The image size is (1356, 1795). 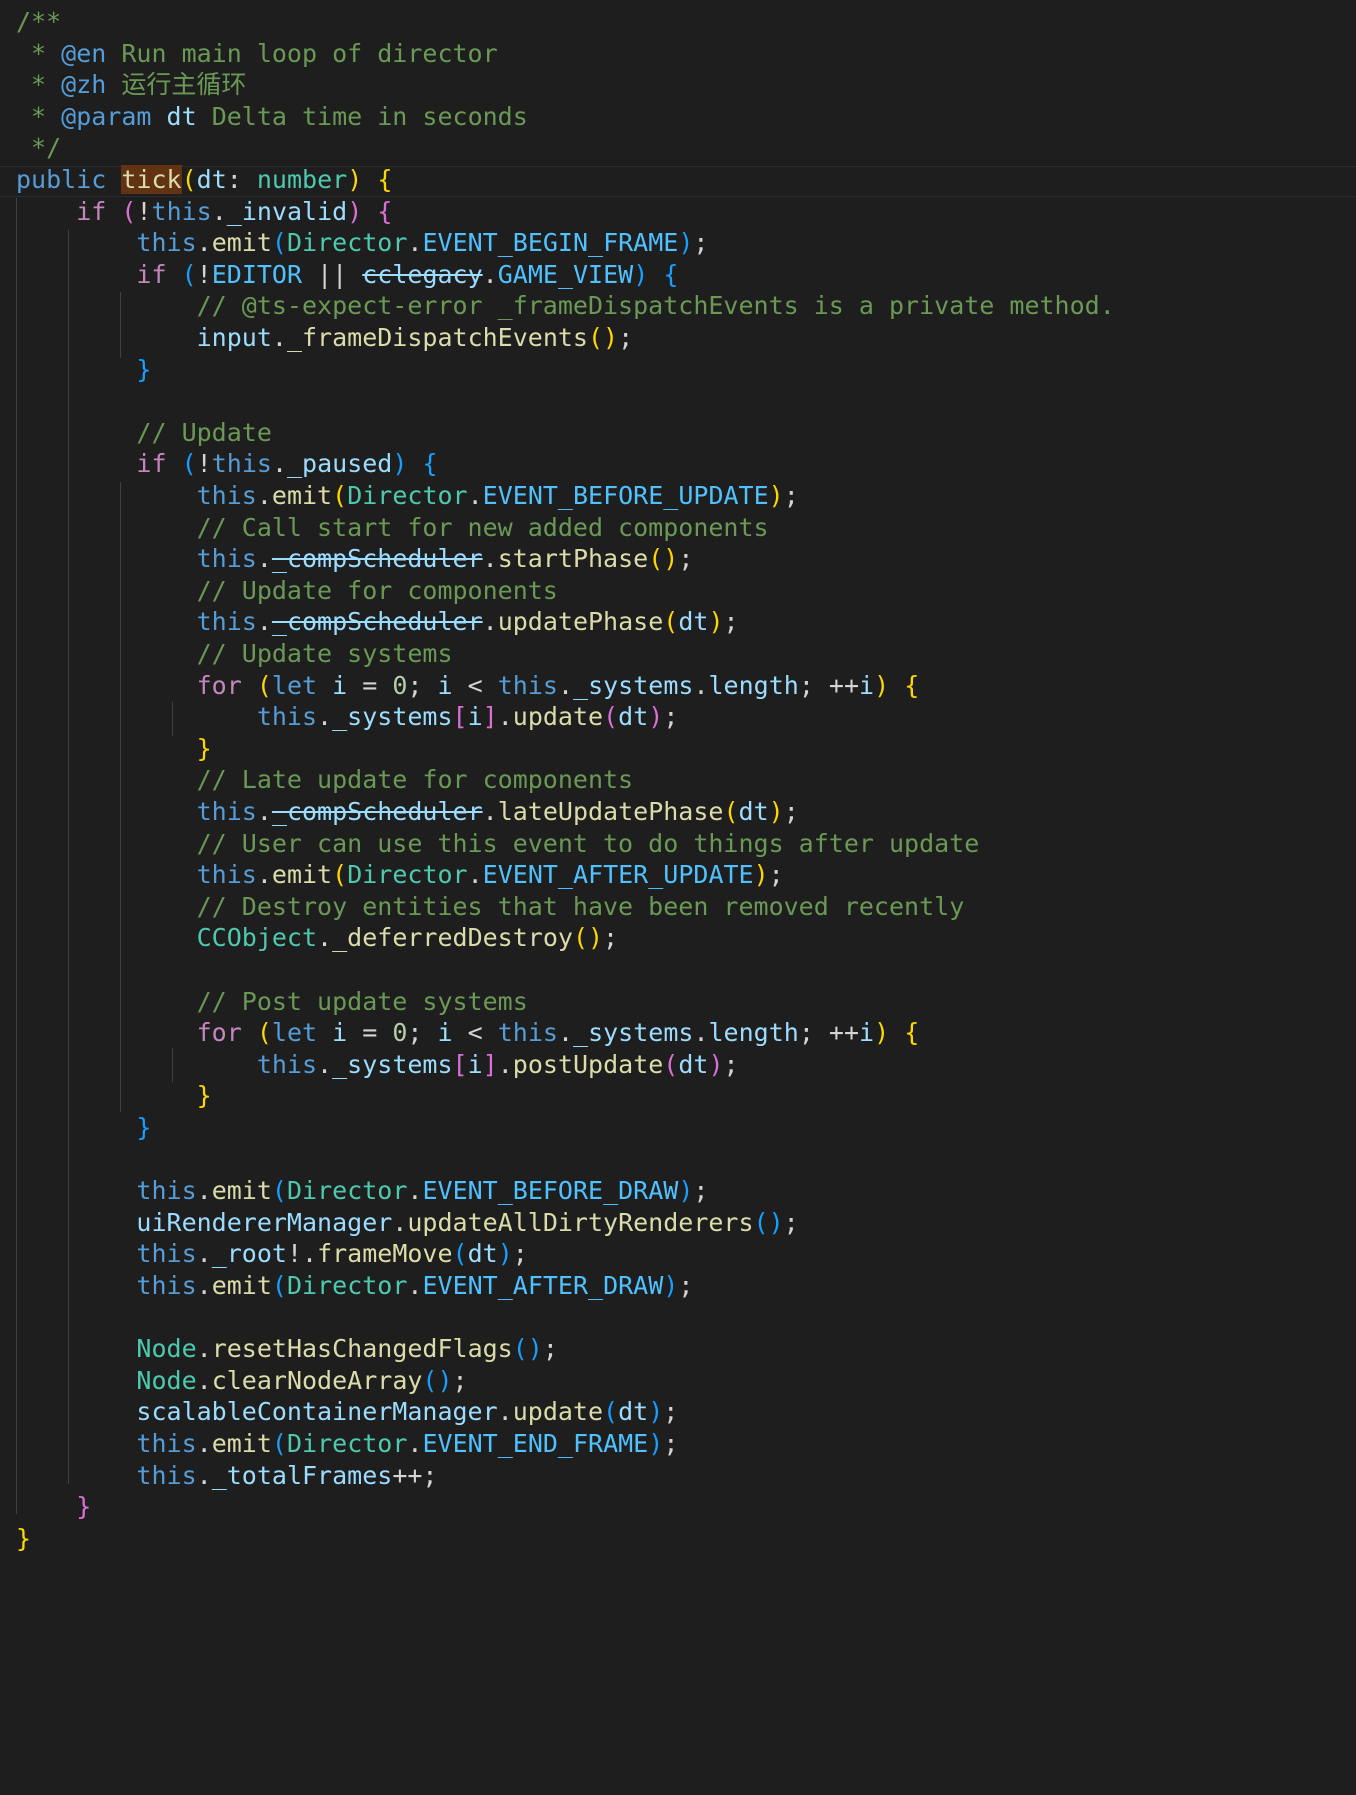 I want to click on code-line: if (!this._invalid) {, so click(x=204, y=212).